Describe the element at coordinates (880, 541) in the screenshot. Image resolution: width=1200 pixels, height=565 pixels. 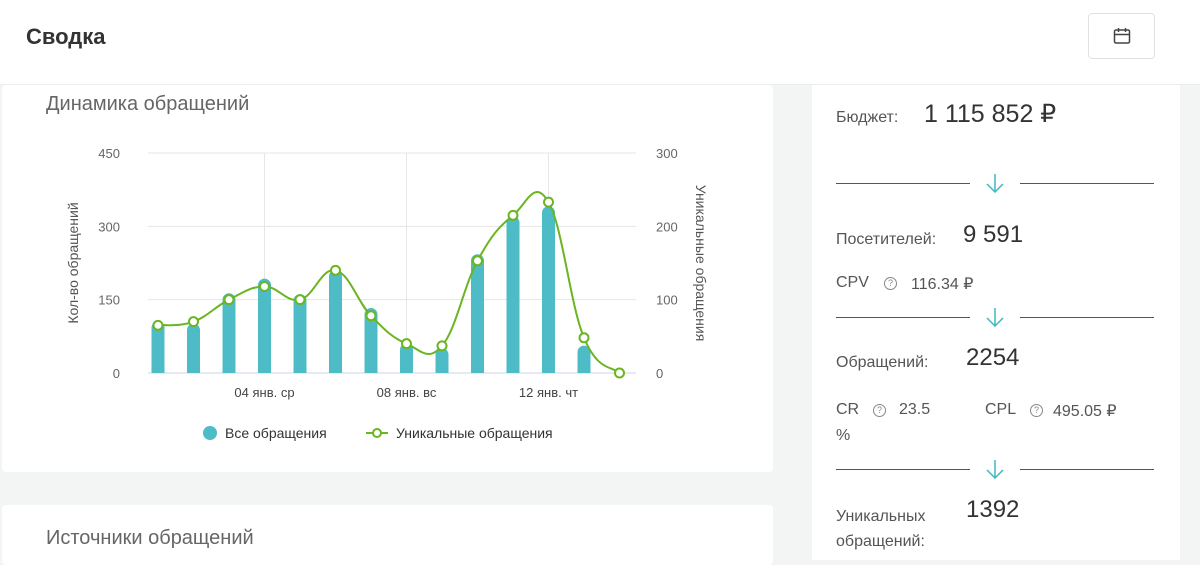
I see `unique-label-line2: обращений:` at that location.